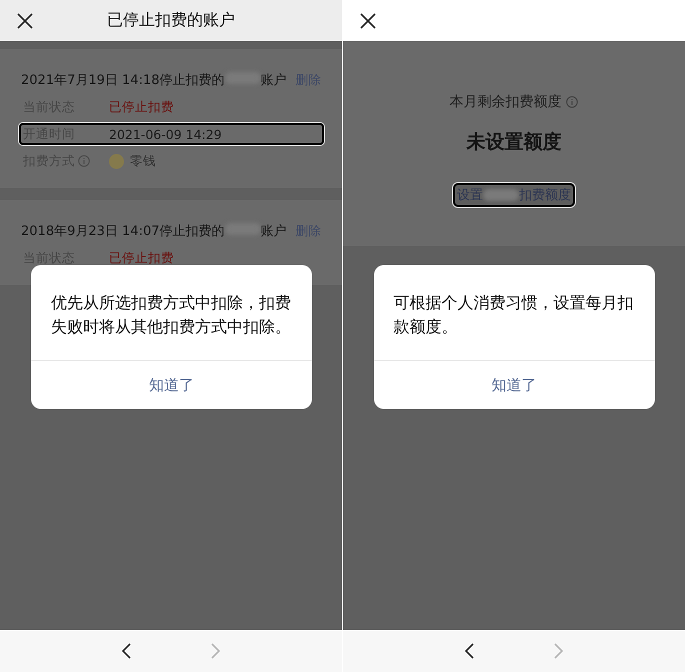 Image resolution: width=685 pixels, height=672 pixels. I want to click on field-value: 2021-06-09 14:29, so click(165, 134).